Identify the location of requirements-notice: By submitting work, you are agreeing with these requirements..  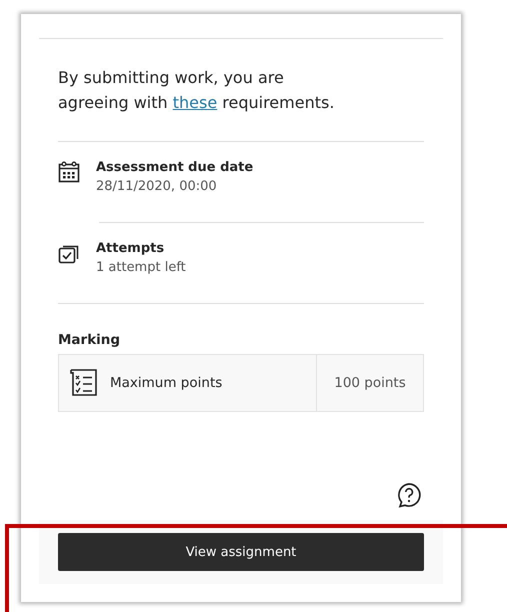
(197, 90).